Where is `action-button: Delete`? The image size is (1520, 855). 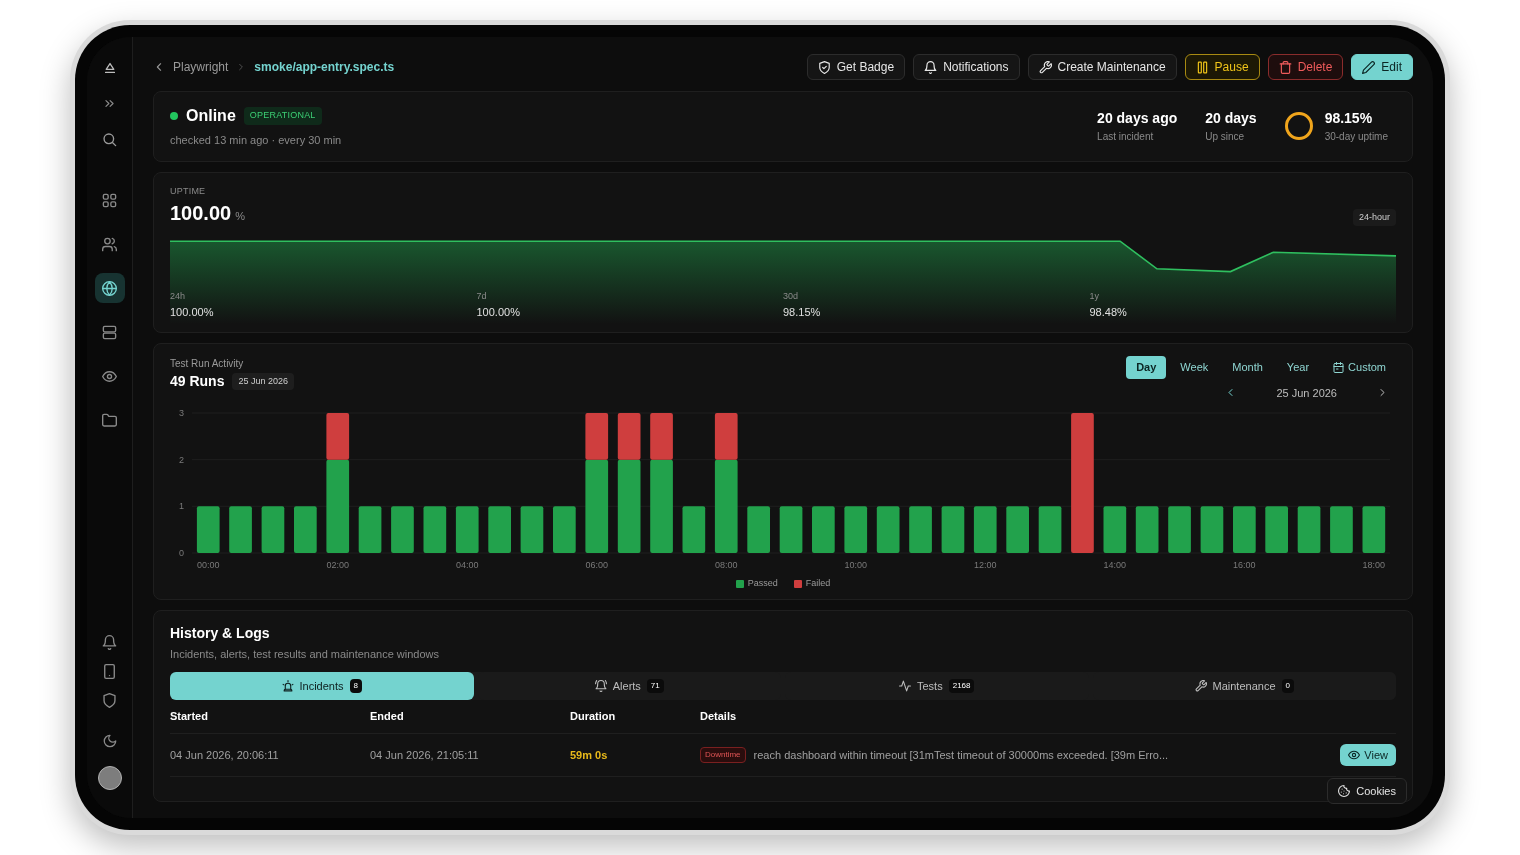 action-button: Delete is located at coordinates (1305, 67).